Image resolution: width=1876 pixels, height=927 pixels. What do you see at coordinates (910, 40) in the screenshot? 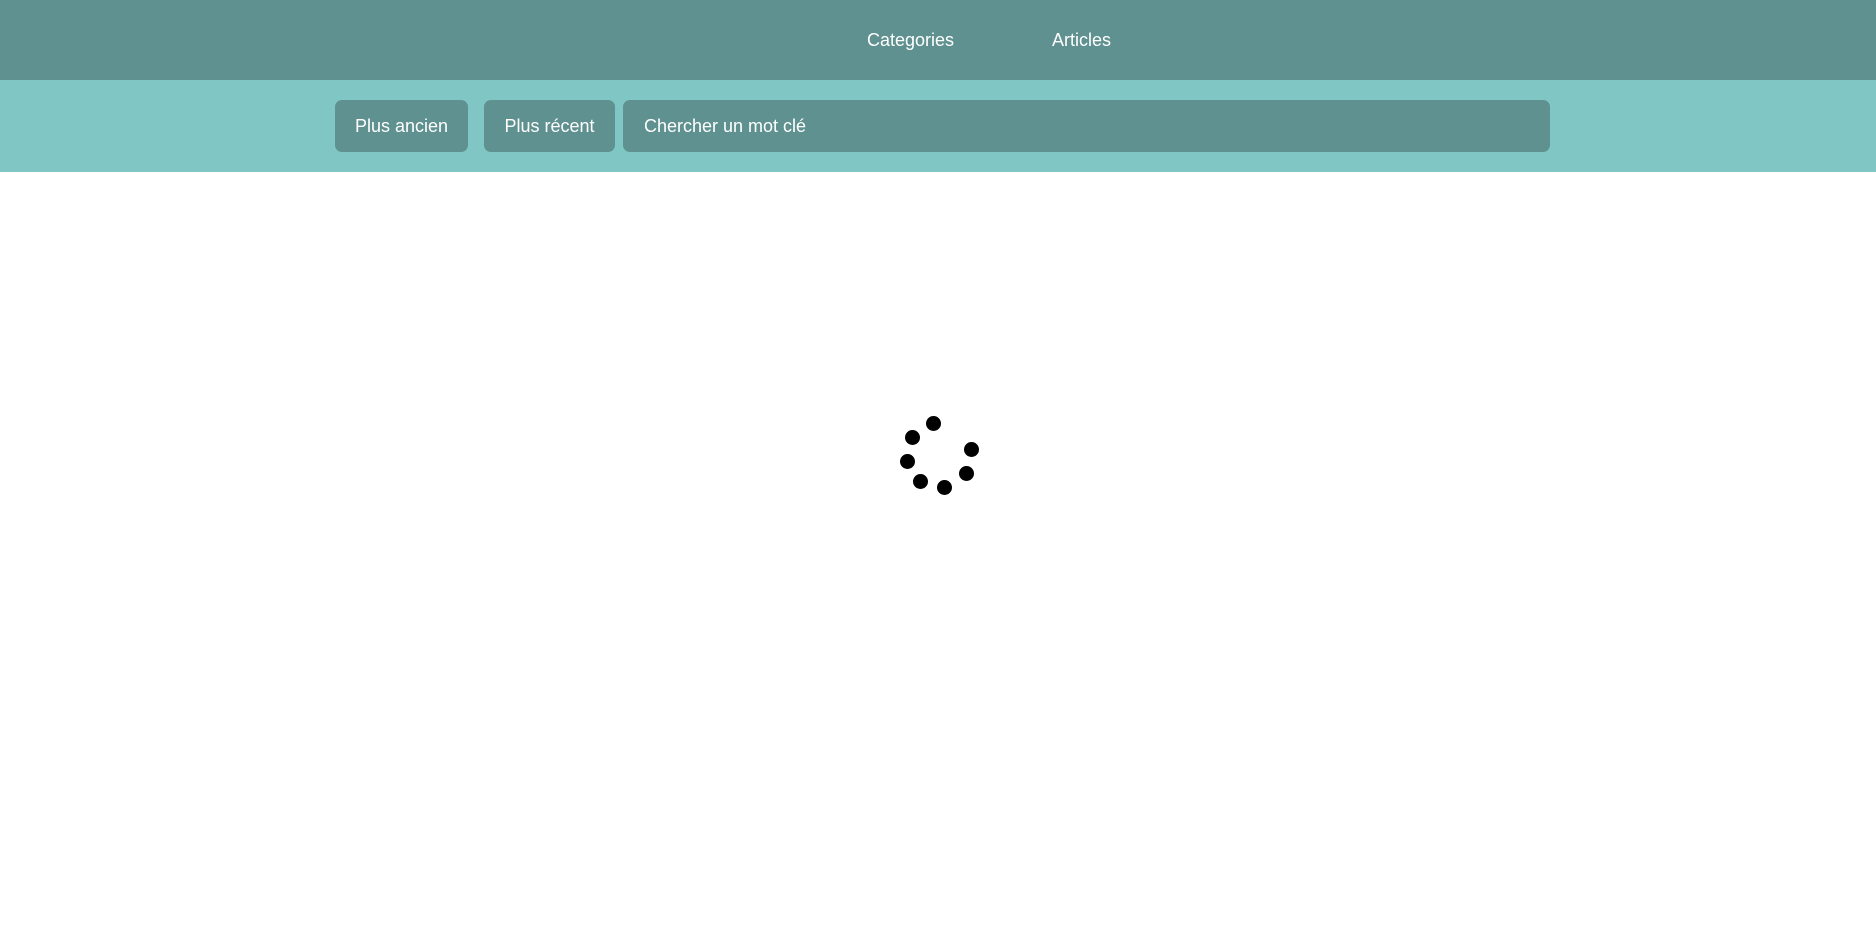
I see `nav-link-categories: Categories` at bounding box center [910, 40].